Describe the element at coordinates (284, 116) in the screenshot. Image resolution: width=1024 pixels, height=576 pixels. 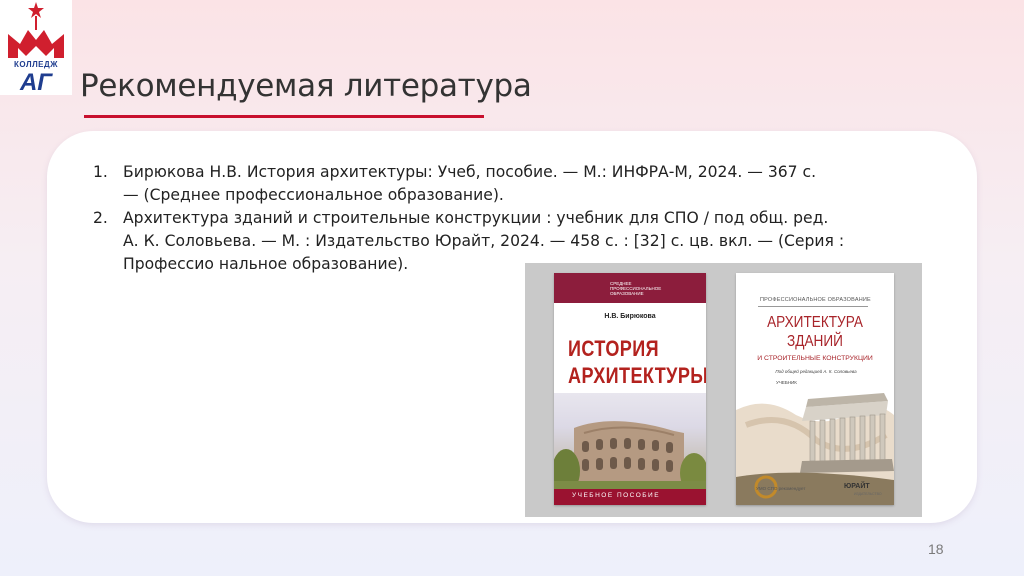
I see `title-underline` at that location.